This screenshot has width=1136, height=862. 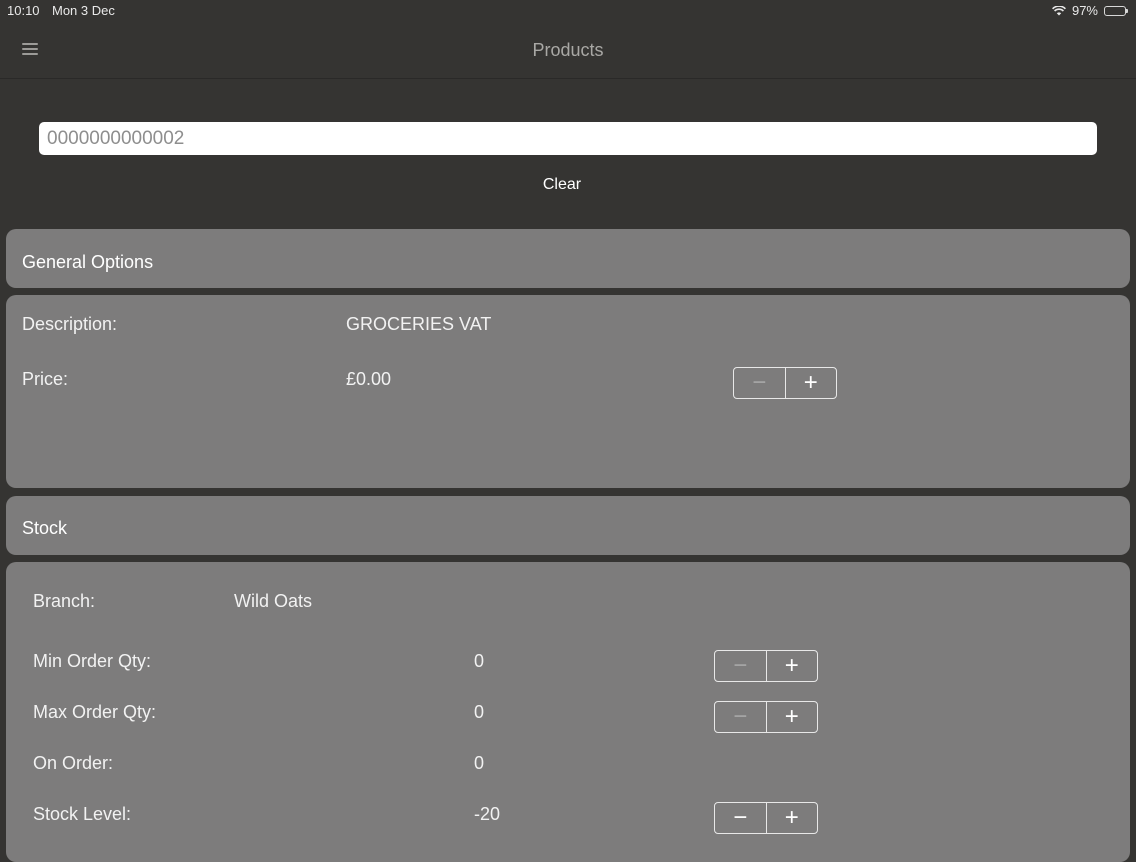 What do you see at coordinates (760, 383) in the screenshot?
I see `price-decrement-button: −` at bounding box center [760, 383].